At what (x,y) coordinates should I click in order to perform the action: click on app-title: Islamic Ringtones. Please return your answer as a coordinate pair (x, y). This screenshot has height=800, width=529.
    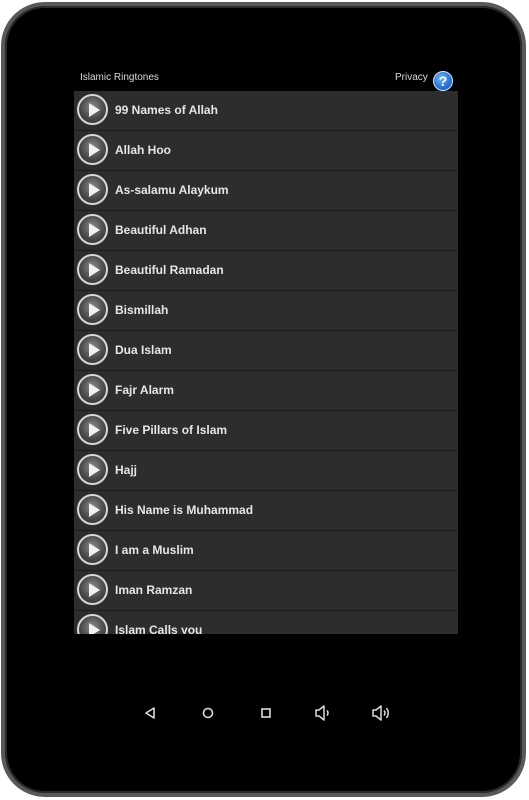
    Looking at the image, I should click on (119, 77).